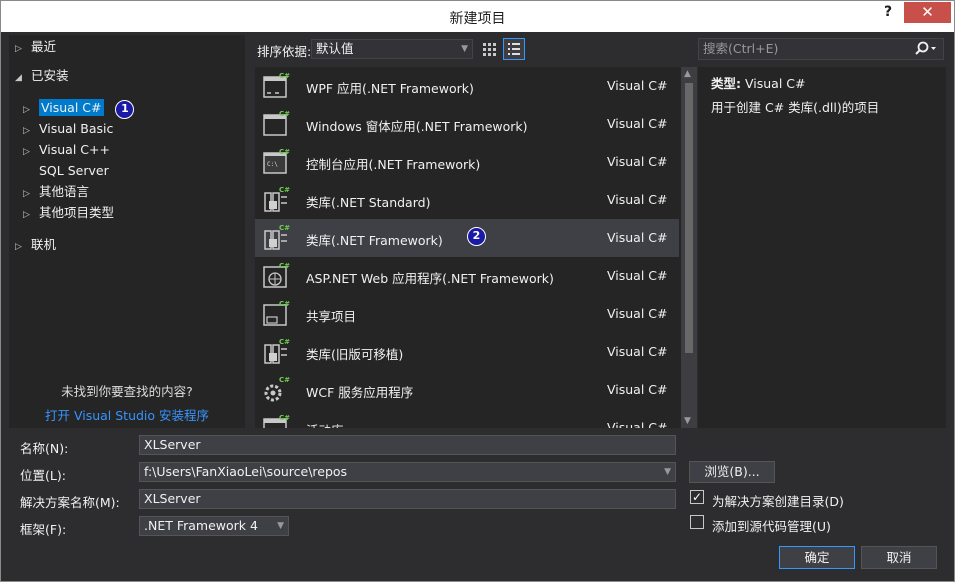 Image resolution: width=955 pixels, height=582 pixels. I want to click on scroll-down-icon: ▼, so click(687, 421).